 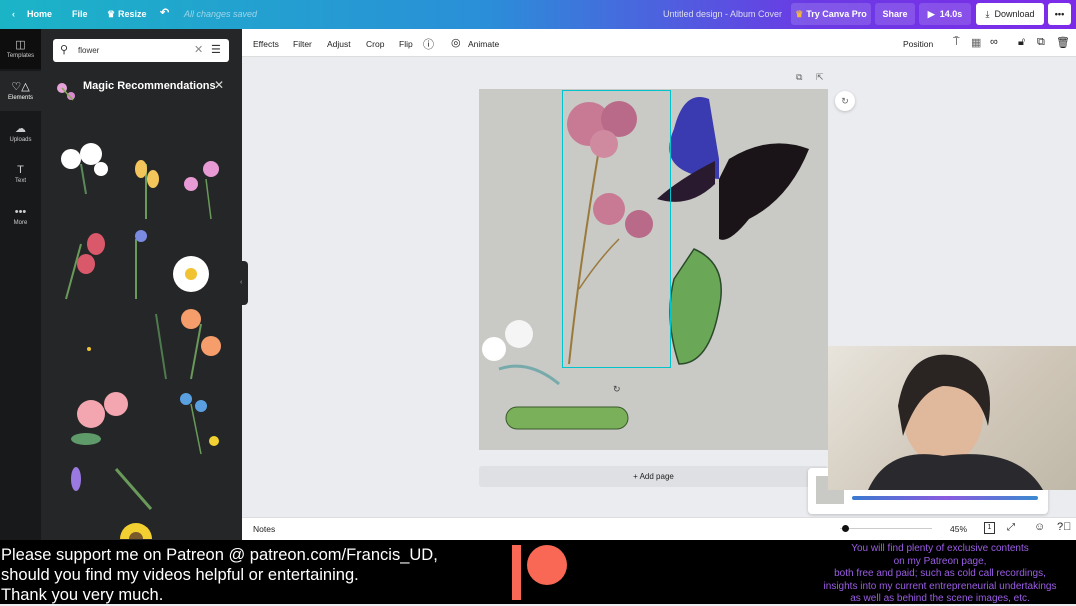 I want to click on link-icon: ∞, so click(x=994, y=42).